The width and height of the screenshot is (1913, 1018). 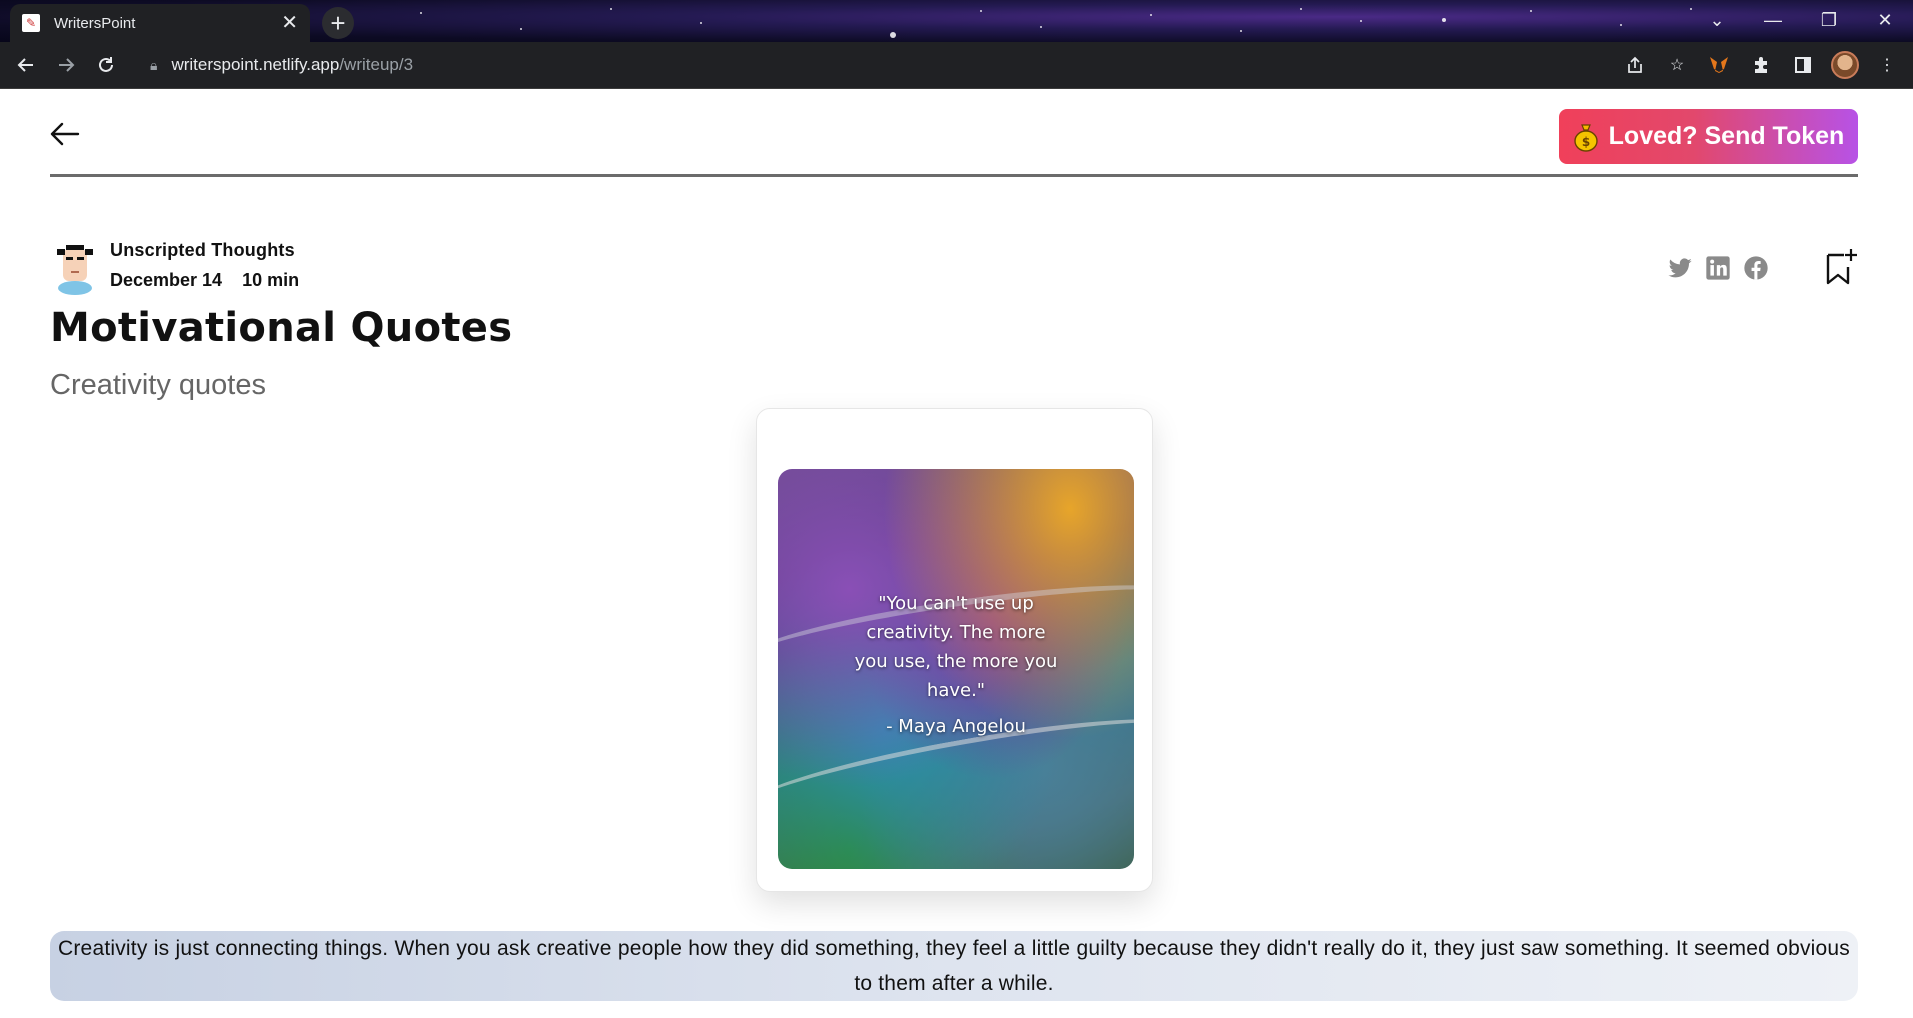 I want to click on lock-icon: 🔒︎, so click(x=153, y=65).